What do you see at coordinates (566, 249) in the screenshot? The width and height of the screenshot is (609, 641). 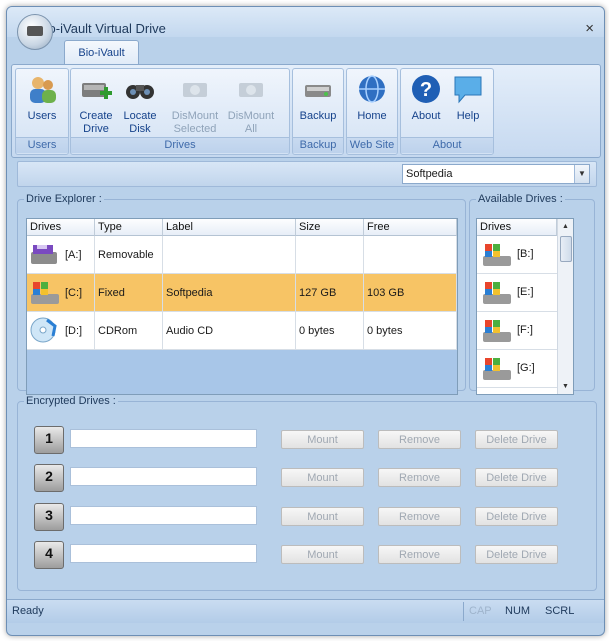 I see `scroll-thumb` at bounding box center [566, 249].